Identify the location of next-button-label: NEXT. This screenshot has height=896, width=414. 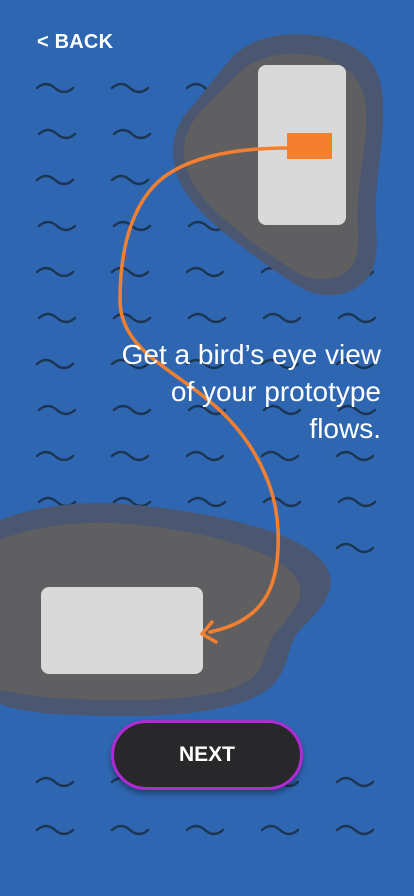
(206, 754).